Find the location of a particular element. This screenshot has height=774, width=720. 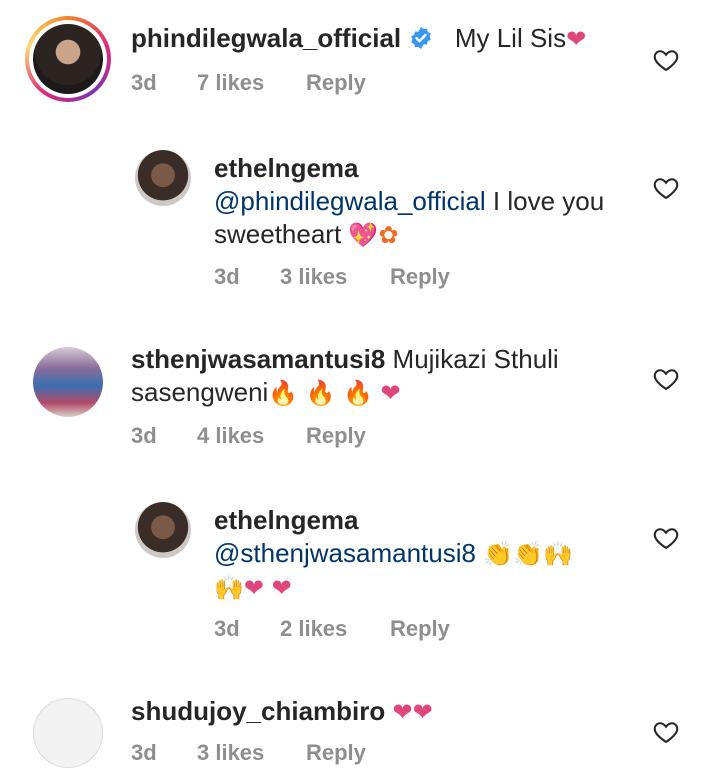

comment-meta: 3d 7 likes Reply is located at coordinates (248, 83).